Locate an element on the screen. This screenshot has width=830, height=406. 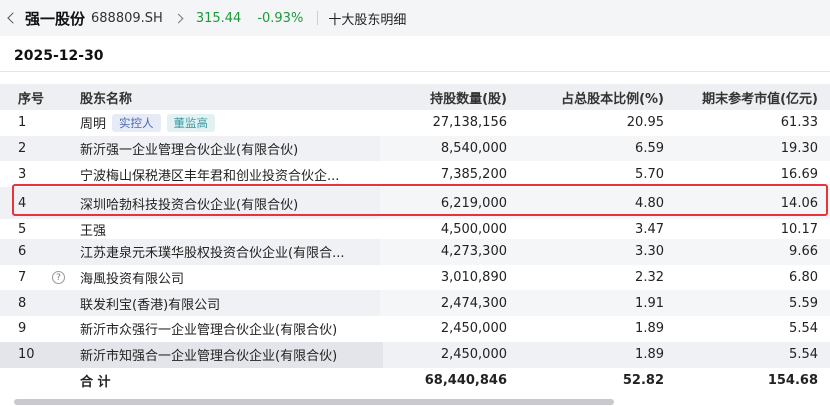
pct-value: 5.70 is located at coordinates (649, 174).